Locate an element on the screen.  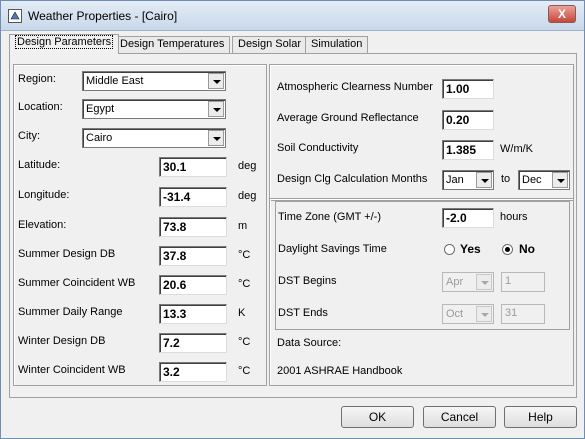
summer-daily-range-unit: K is located at coordinates (242, 313).